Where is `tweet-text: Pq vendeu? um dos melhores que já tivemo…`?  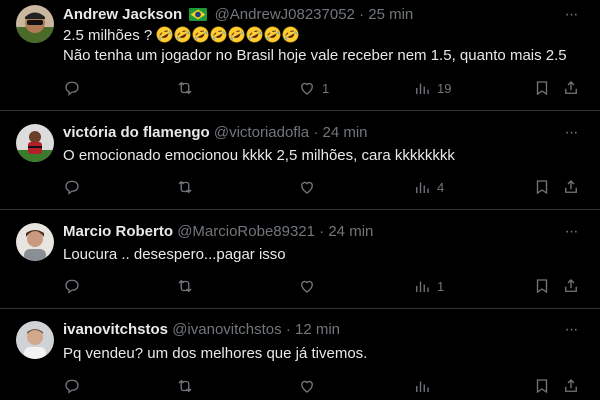
tweet-text: Pq vendeu? um dos melhores que já tivemo… is located at coordinates (323, 354).